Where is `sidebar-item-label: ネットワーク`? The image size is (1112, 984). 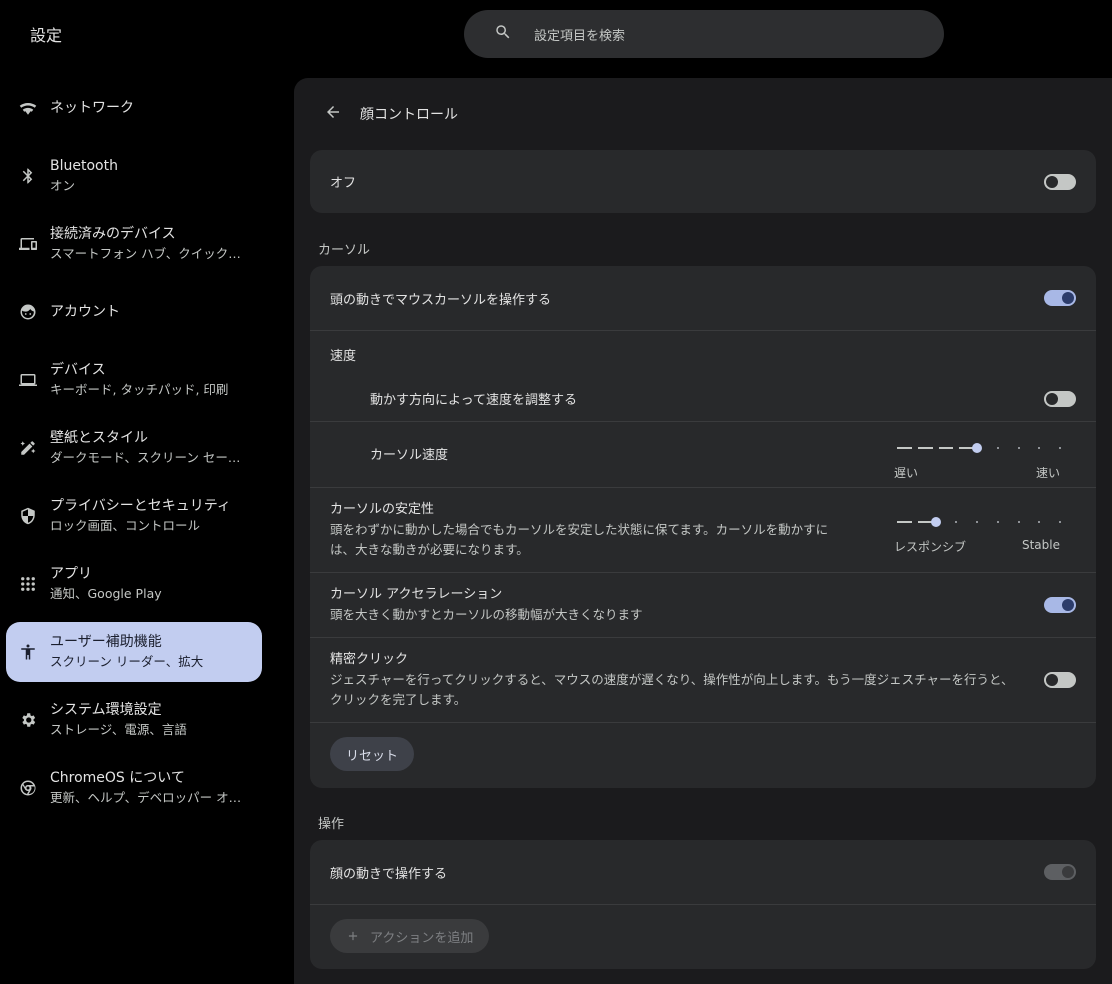 sidebar-item-label: ネットワーク is located at coordinates (92, 108).